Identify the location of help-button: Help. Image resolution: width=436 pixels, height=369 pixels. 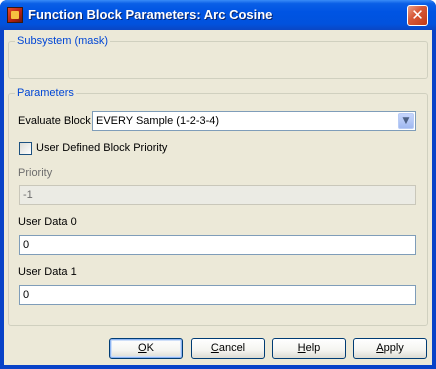
(309, 348).